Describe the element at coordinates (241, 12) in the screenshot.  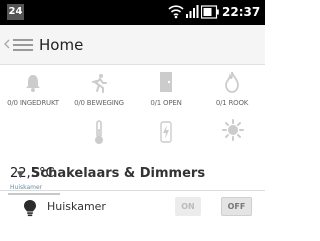
I see `clock: 22:37` at that location.